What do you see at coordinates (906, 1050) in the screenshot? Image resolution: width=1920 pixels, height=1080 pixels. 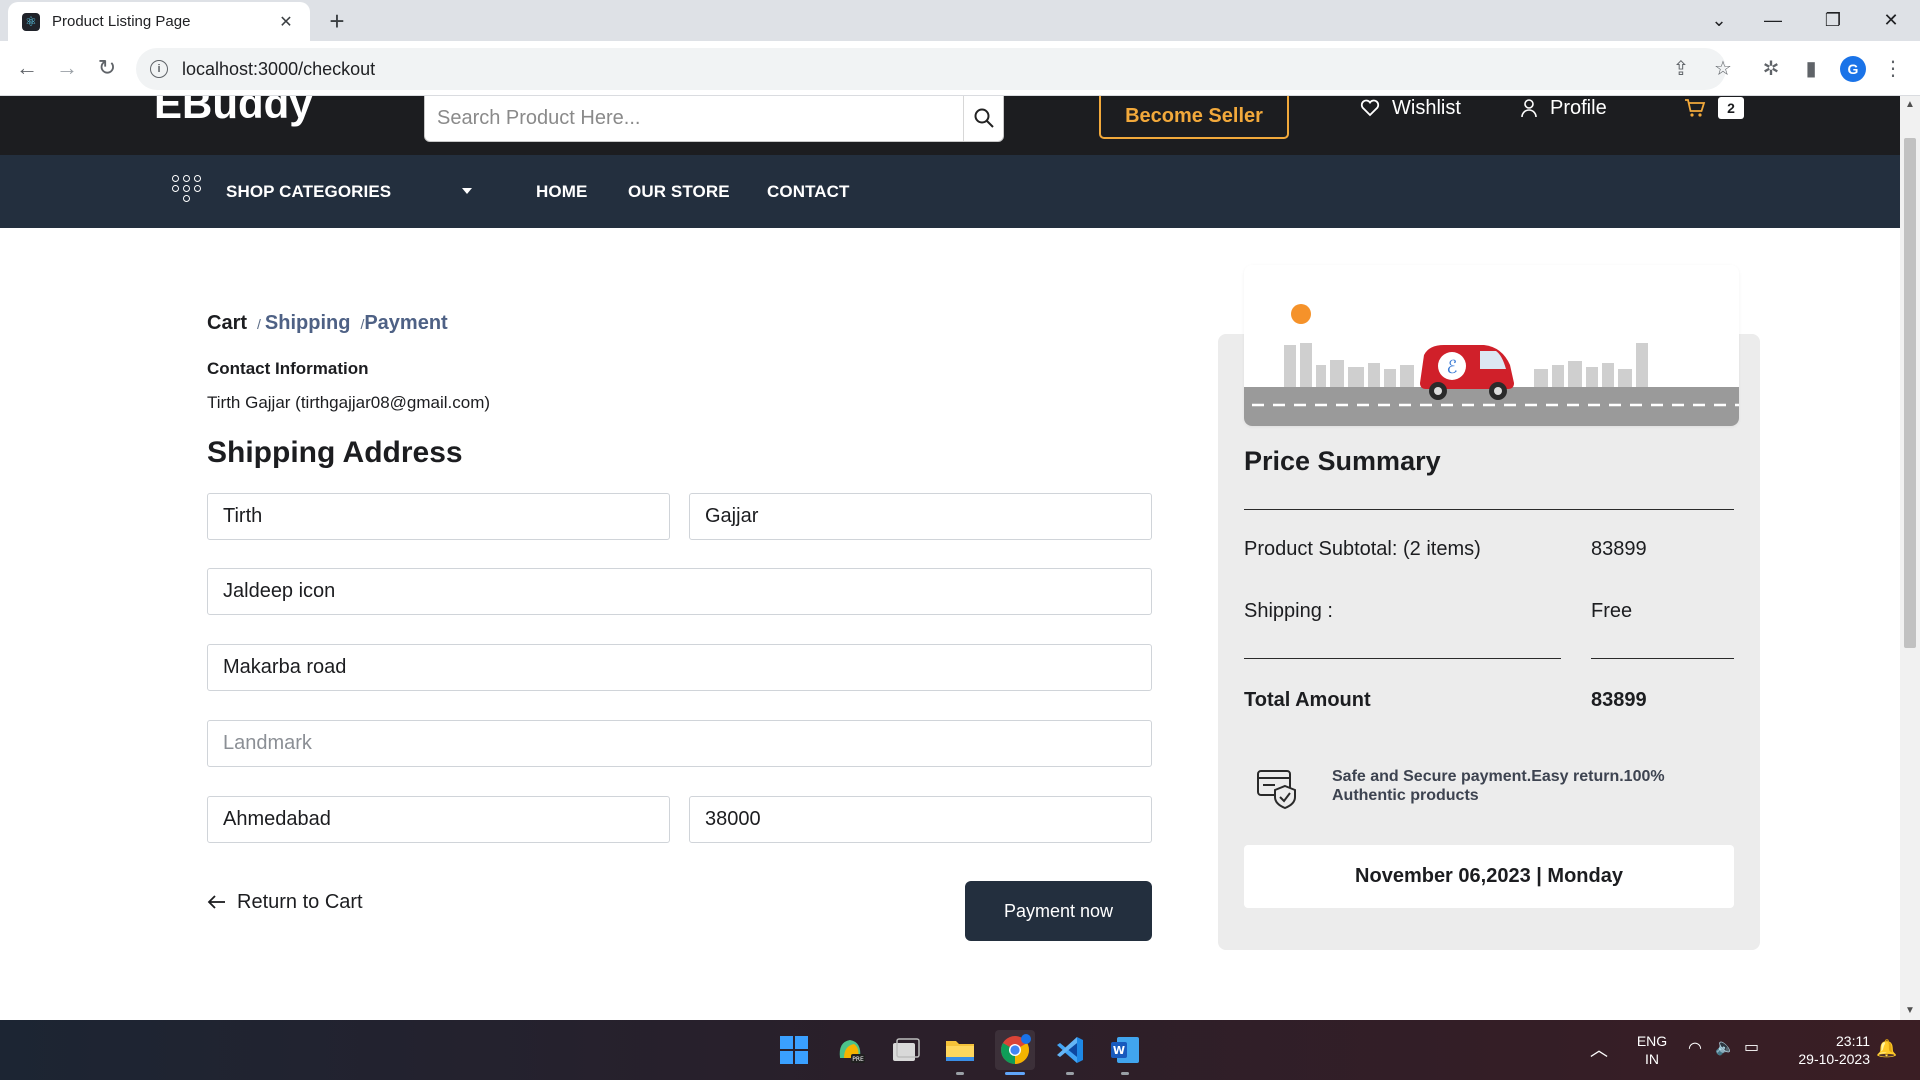 I see `task-view-icon` at bounding box center [906, 1050].